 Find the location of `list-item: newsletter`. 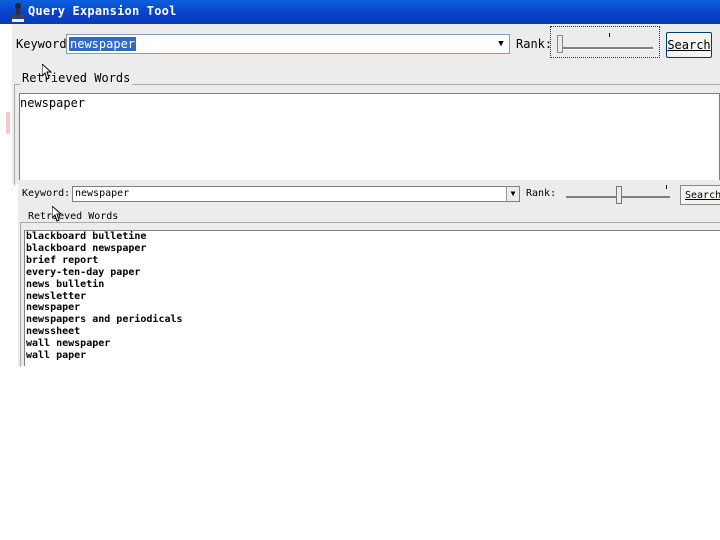

list-item: newsletter is located at coordinates (372, 297).